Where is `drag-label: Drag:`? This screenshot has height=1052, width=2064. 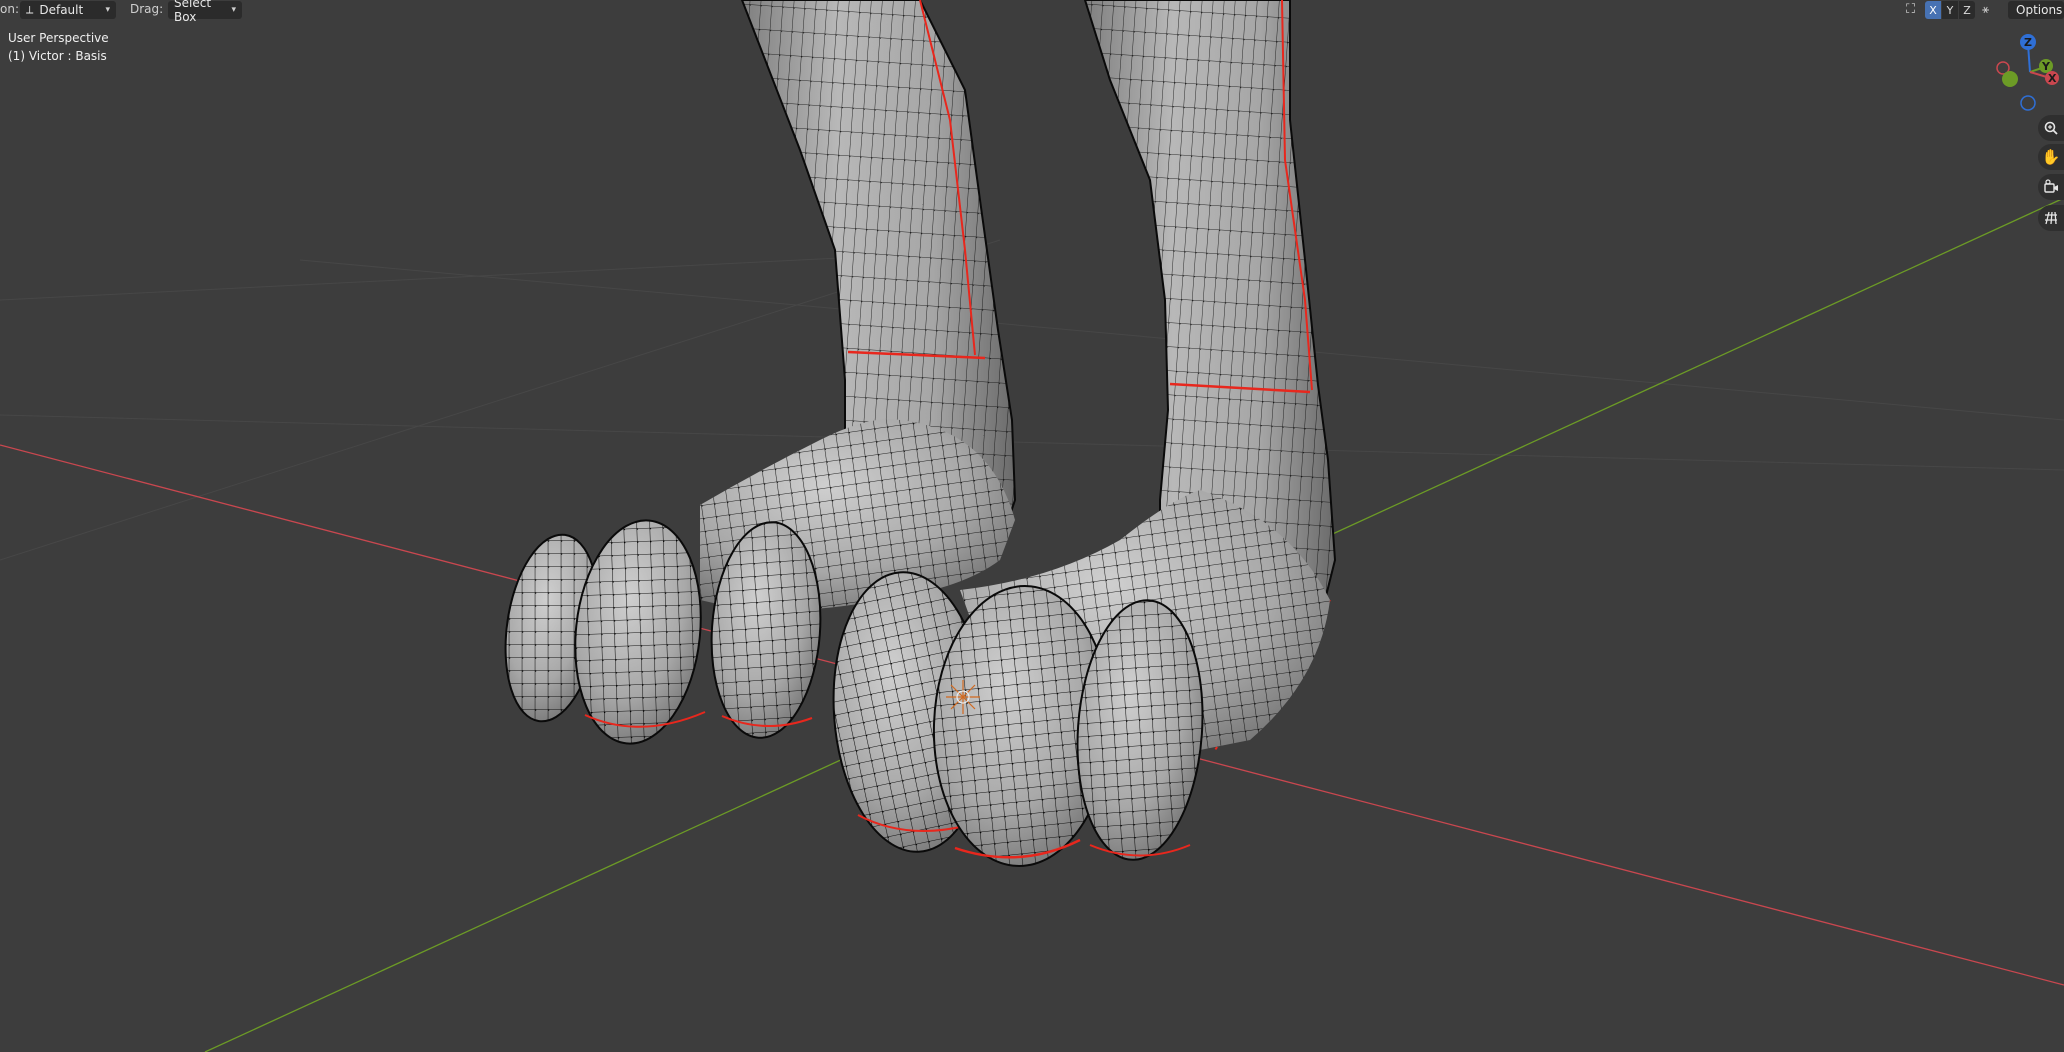
drag-label: Drag: is located at coordinates (147, 9).